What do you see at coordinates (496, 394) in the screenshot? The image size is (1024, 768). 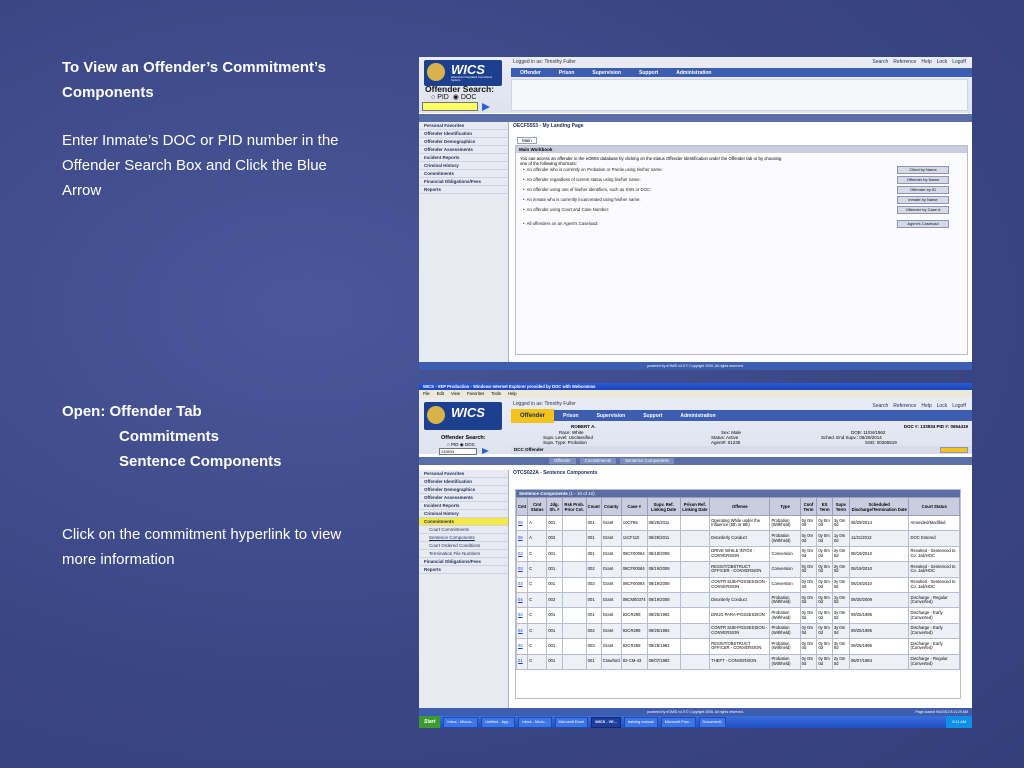 I see `menu-tools: Tools` at bounding box center [496, 394].